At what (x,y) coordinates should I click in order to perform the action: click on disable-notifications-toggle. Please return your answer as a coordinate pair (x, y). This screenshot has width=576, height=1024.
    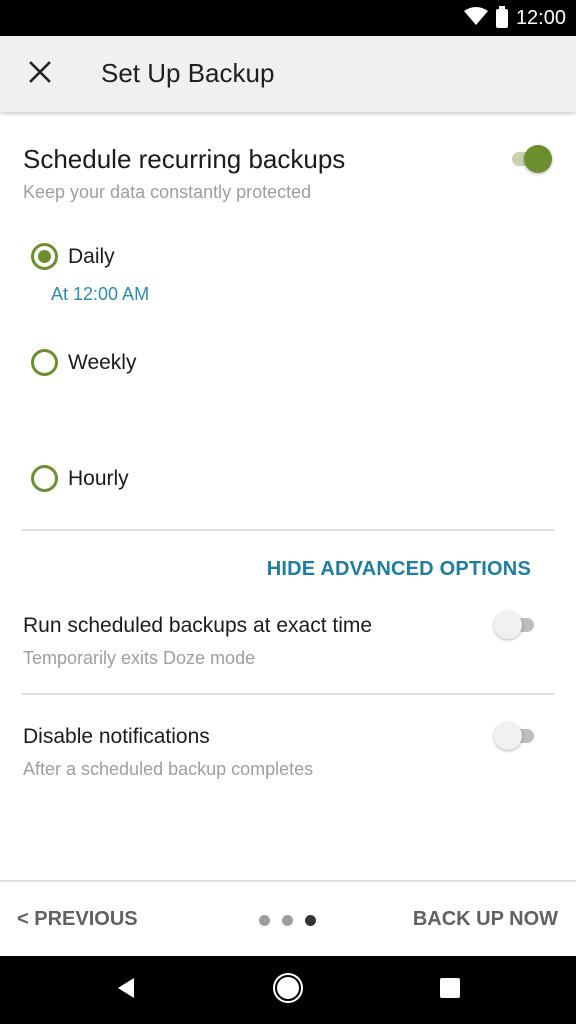
    Looking at the image, I should click on (516, 736).